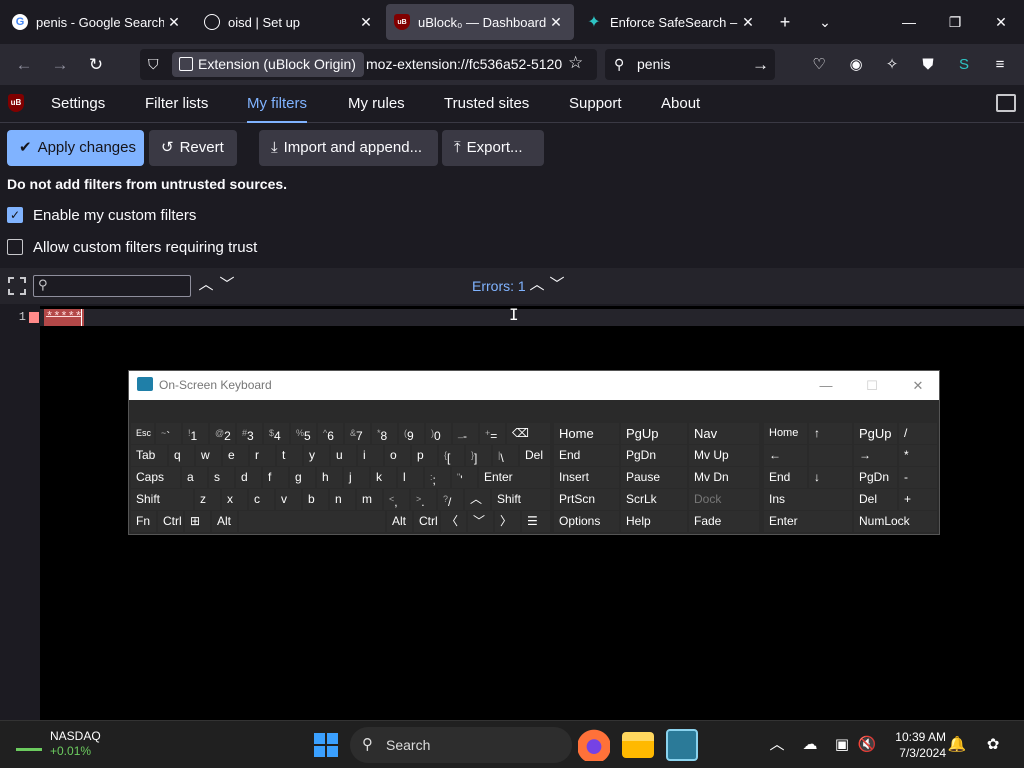 This screenshot has width=1024, height=768. What do you see at coordinates (315, 499) in the screenshot?
I see `key-b: b` at bounding box center [315, 499].